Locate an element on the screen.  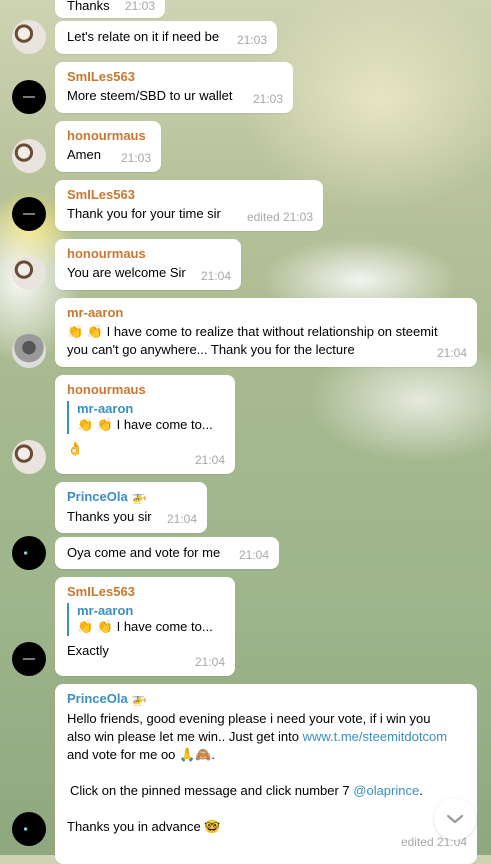
message-text-line: Thanks you in advance 🤓 is located at coordinates (144, 826).